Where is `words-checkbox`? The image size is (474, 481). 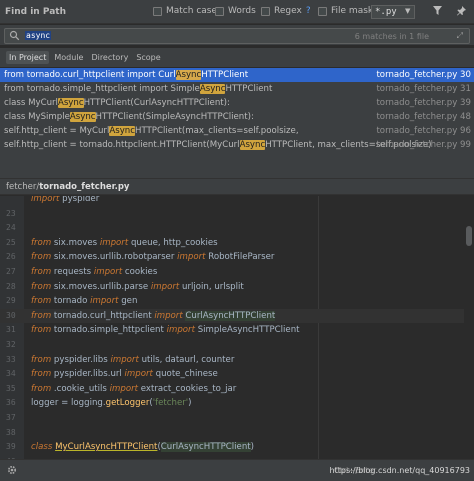 words-checkbox is located at coordinates (219, 11).